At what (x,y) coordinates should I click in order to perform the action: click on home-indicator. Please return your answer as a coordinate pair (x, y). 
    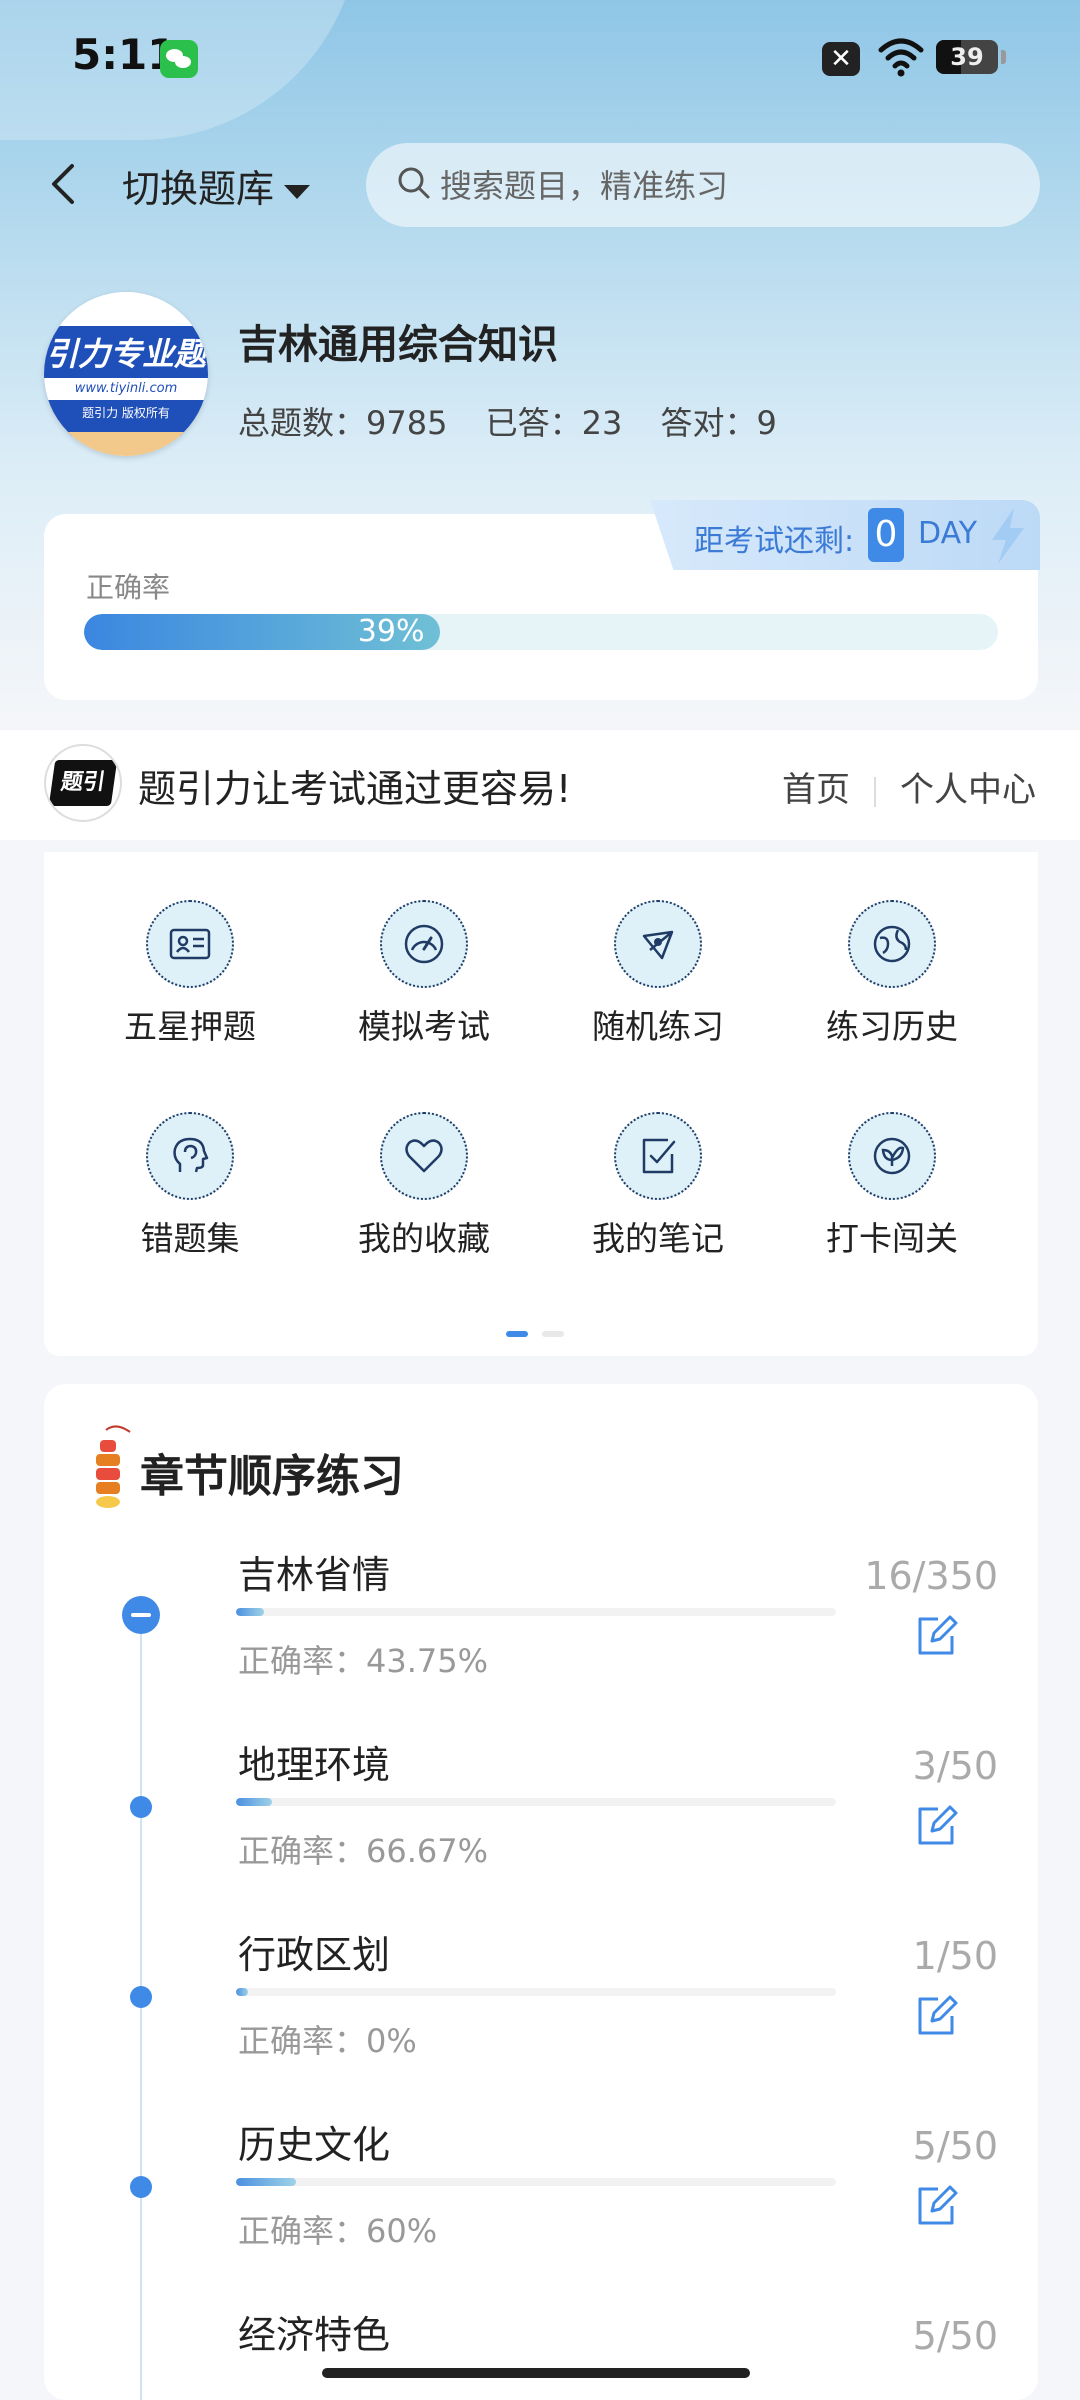
    Looking at the image, I should click on (536, 2373).